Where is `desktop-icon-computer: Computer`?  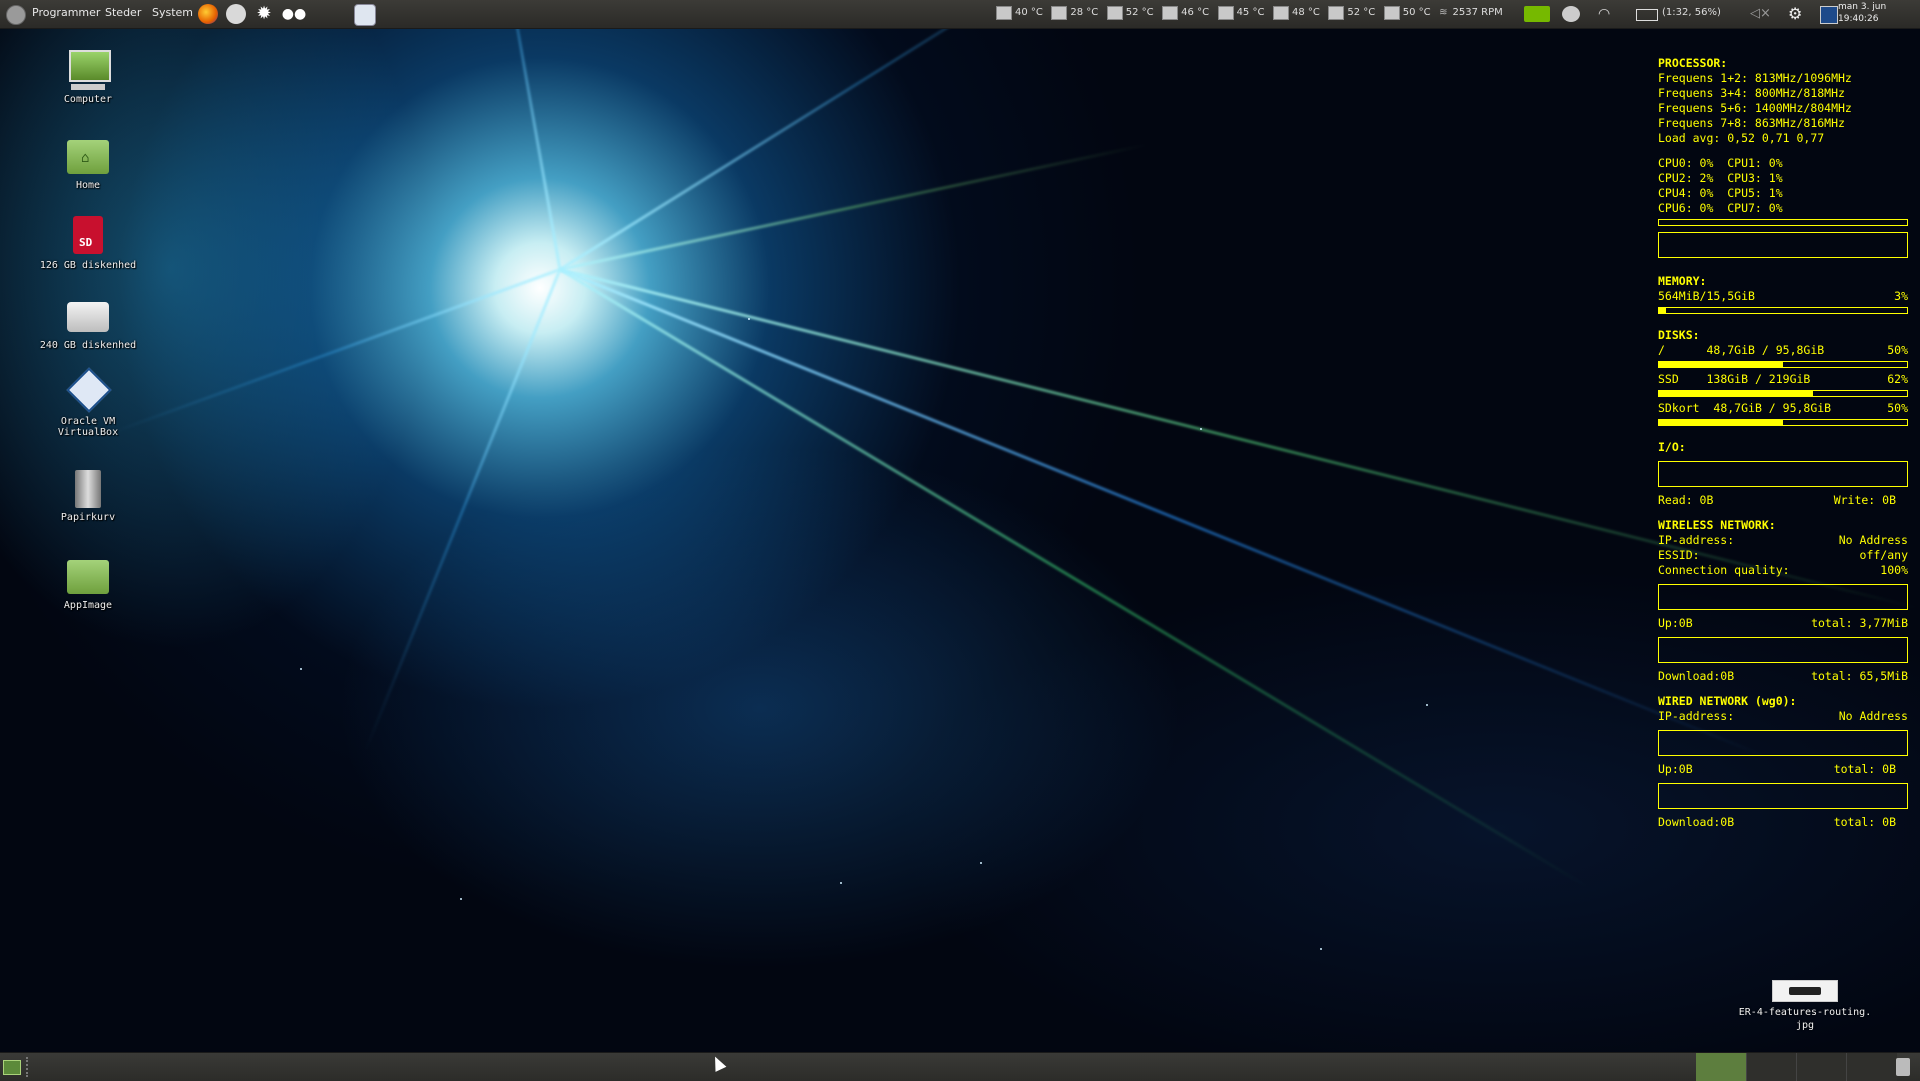 desktop-icon-computer: Computer is located at coordinates (88, 77).